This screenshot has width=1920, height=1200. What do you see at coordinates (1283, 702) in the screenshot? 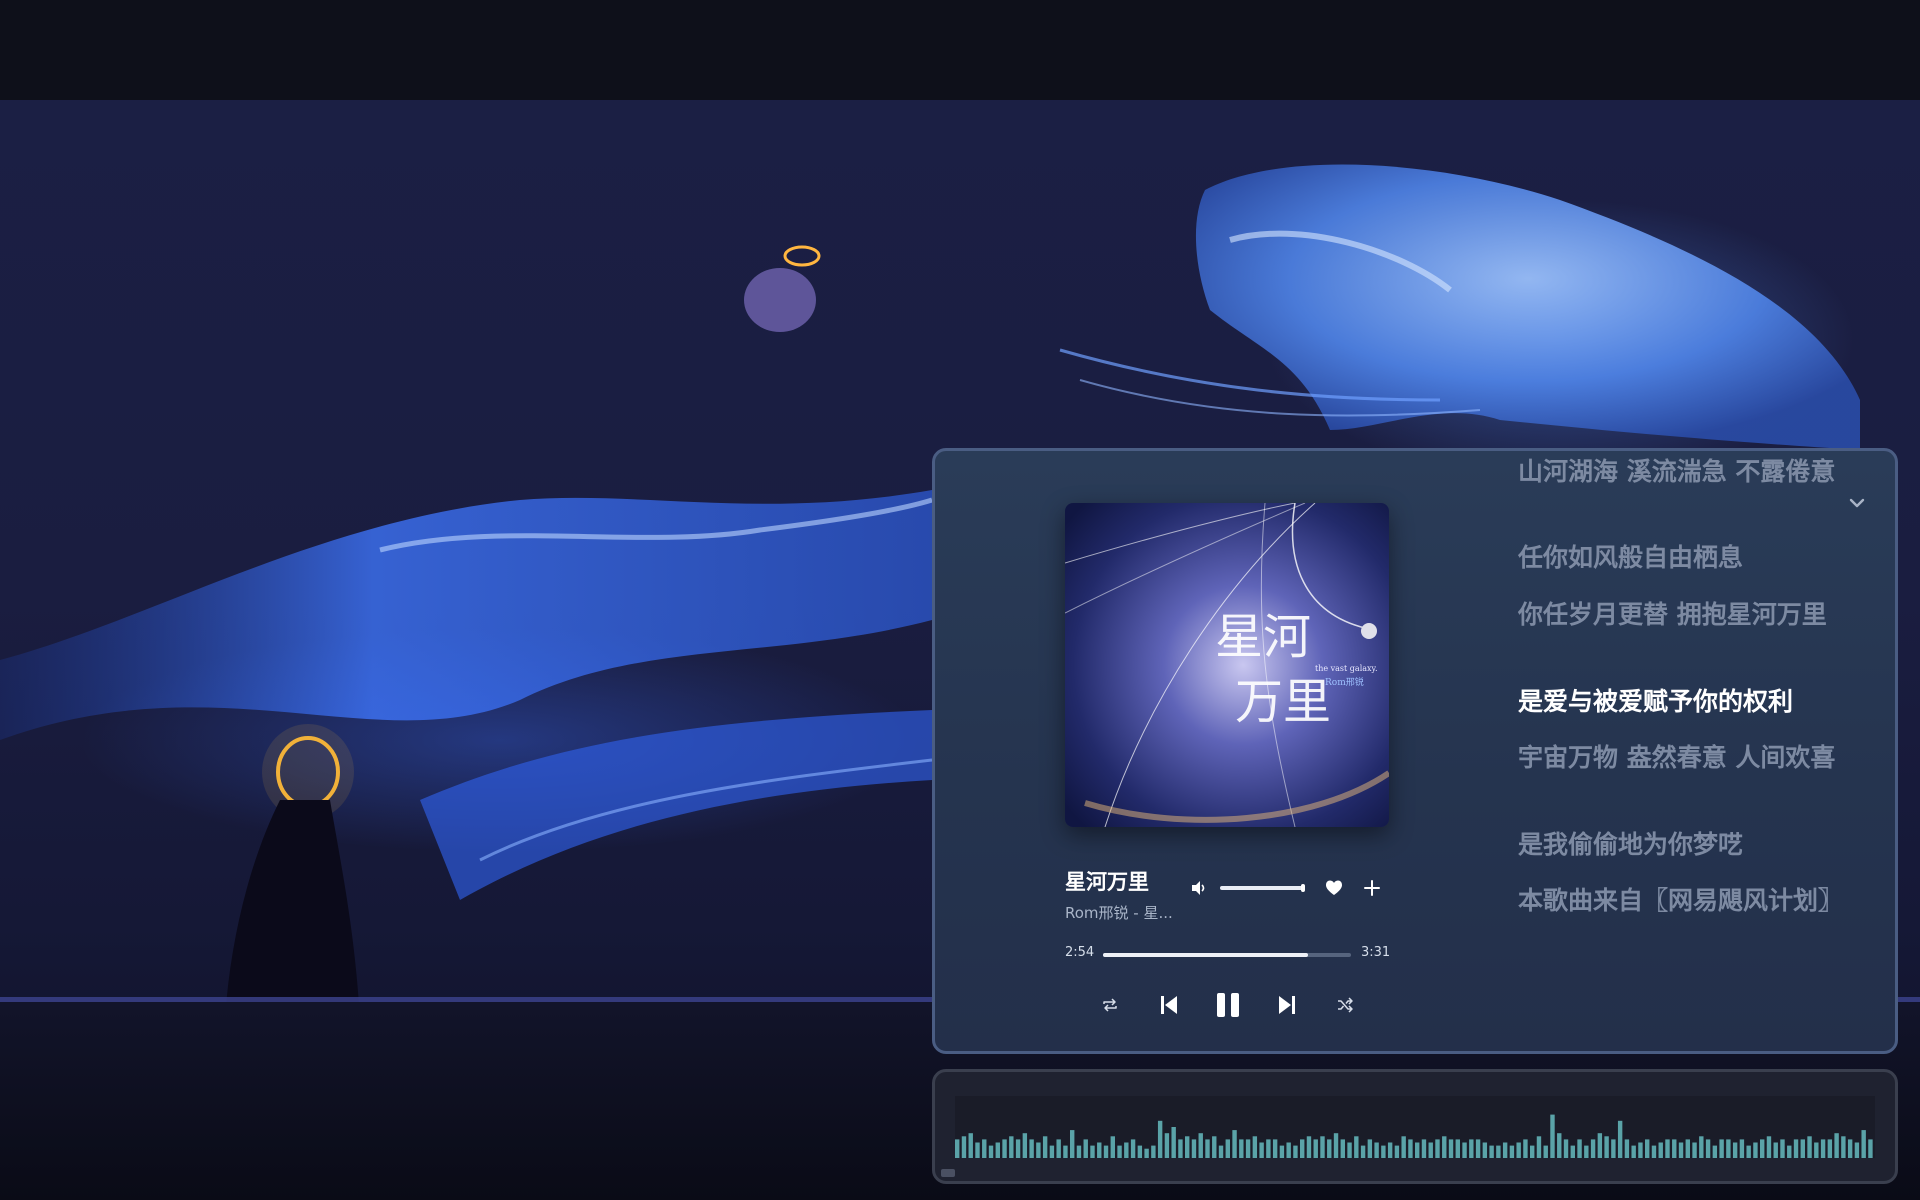
I see `cover-title-line2: 万里` at bounding box center [1283, 702].